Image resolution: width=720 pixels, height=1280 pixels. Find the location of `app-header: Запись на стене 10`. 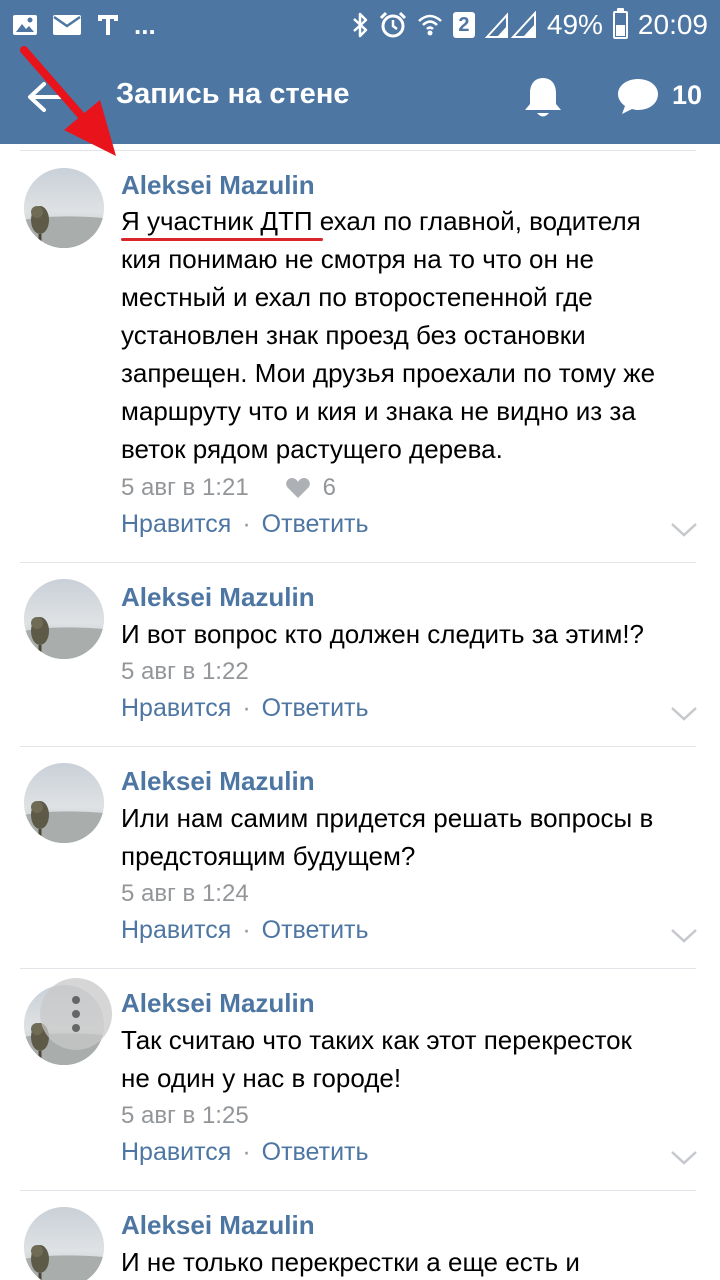

app-header: Запись на стене 10 is located at coordinates (360, 97).